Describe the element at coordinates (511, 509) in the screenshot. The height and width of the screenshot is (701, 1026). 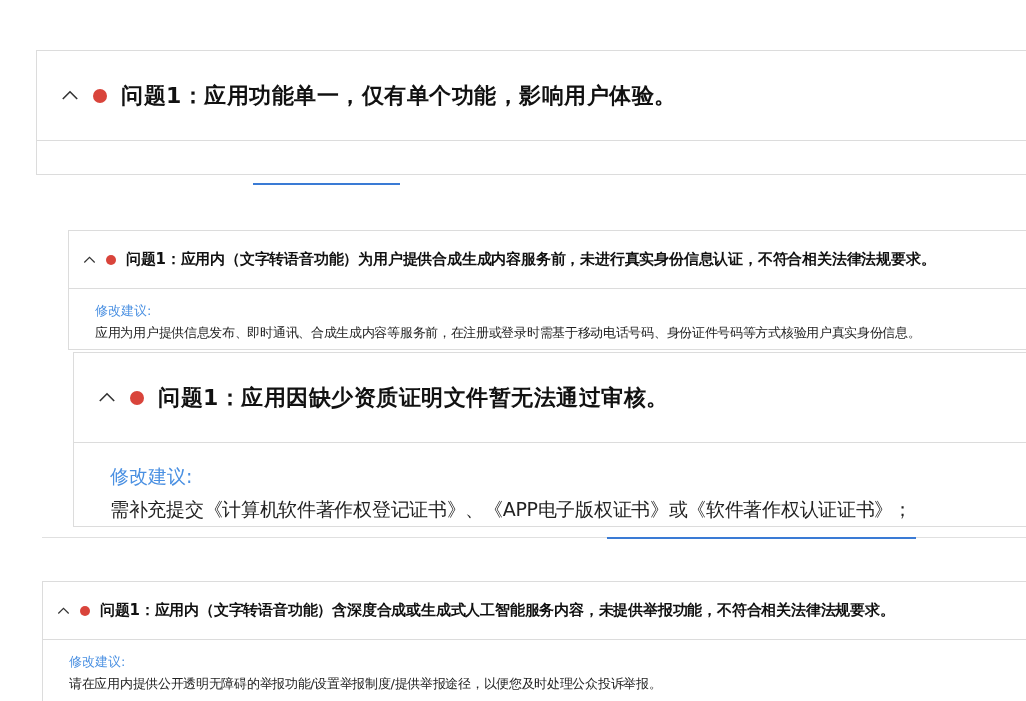
I see `suggestion-text: 需补充提交《计算机软件著作权登记证书》、《APP电子版权证书》或《软件著作权认证证书》；` at that location.